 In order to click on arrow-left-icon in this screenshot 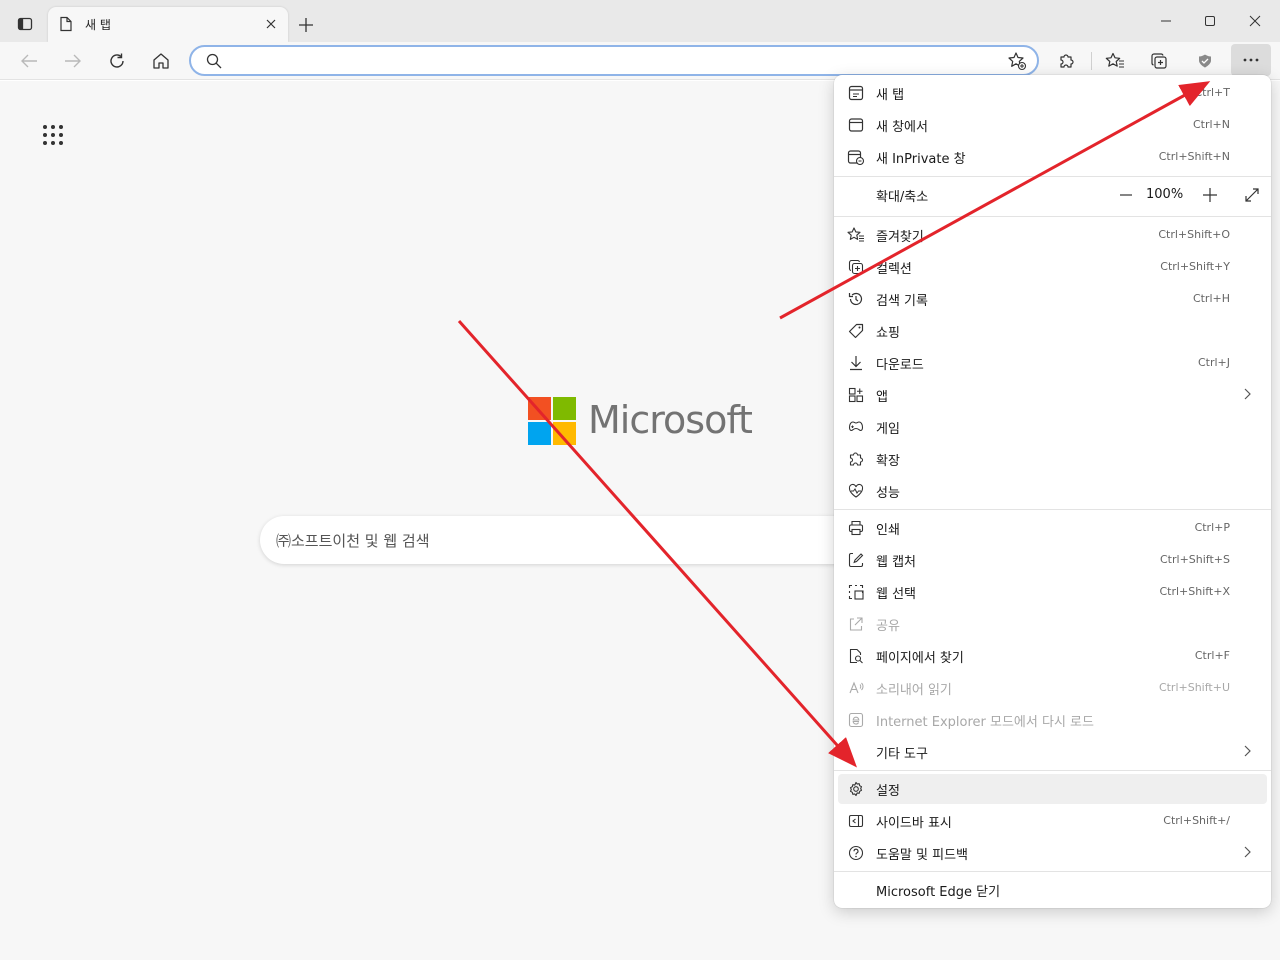, I will do `click(29, 61)`.